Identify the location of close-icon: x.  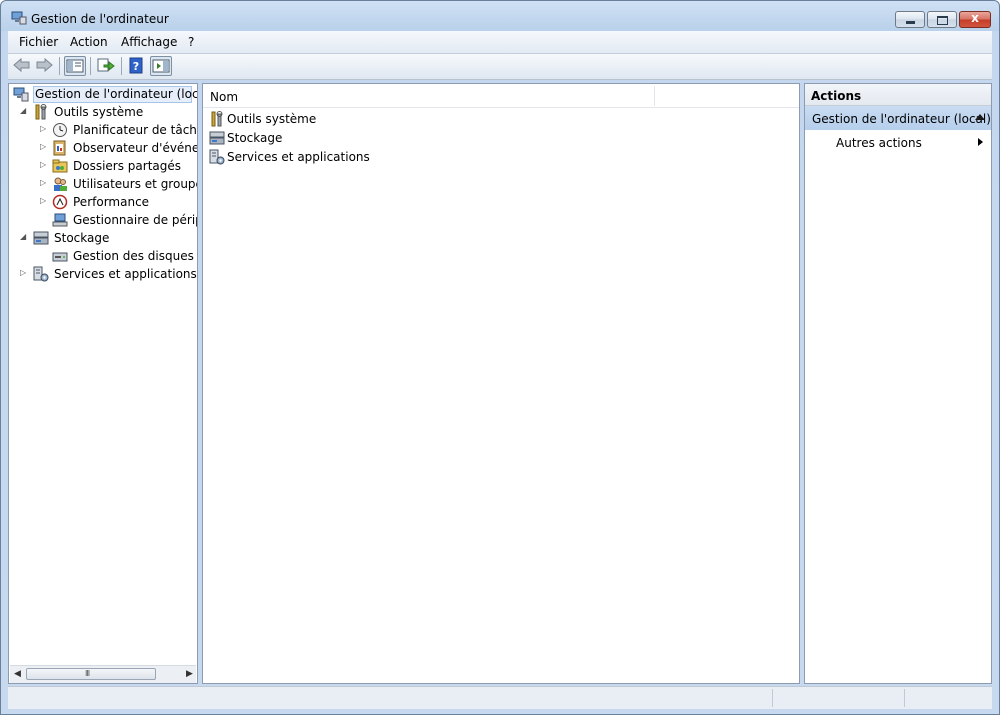
(975, 18).